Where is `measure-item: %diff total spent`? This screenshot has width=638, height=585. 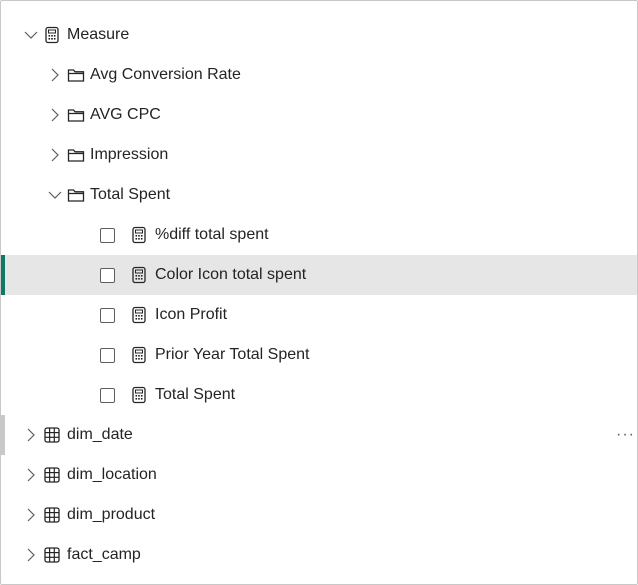 measure-item: %diff total spent is located at coordinates (319, 235).